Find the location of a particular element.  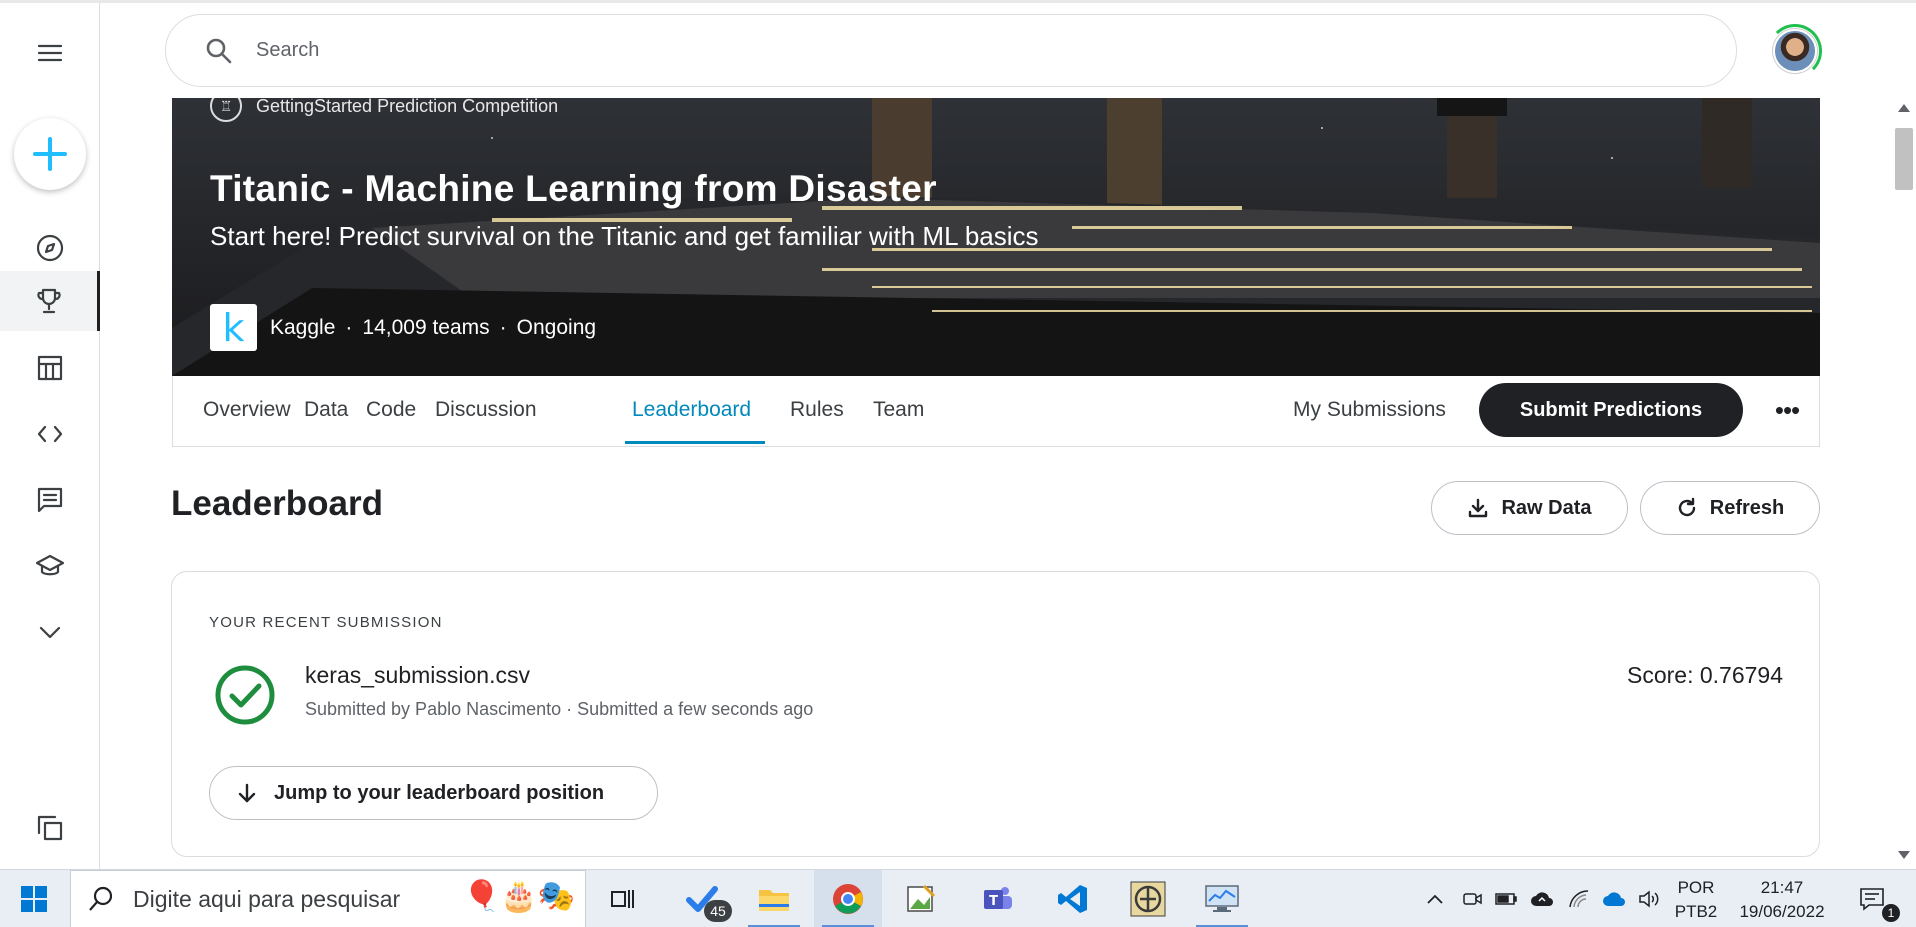

tray-cloud-sync is located at coordinates (1542, 898).